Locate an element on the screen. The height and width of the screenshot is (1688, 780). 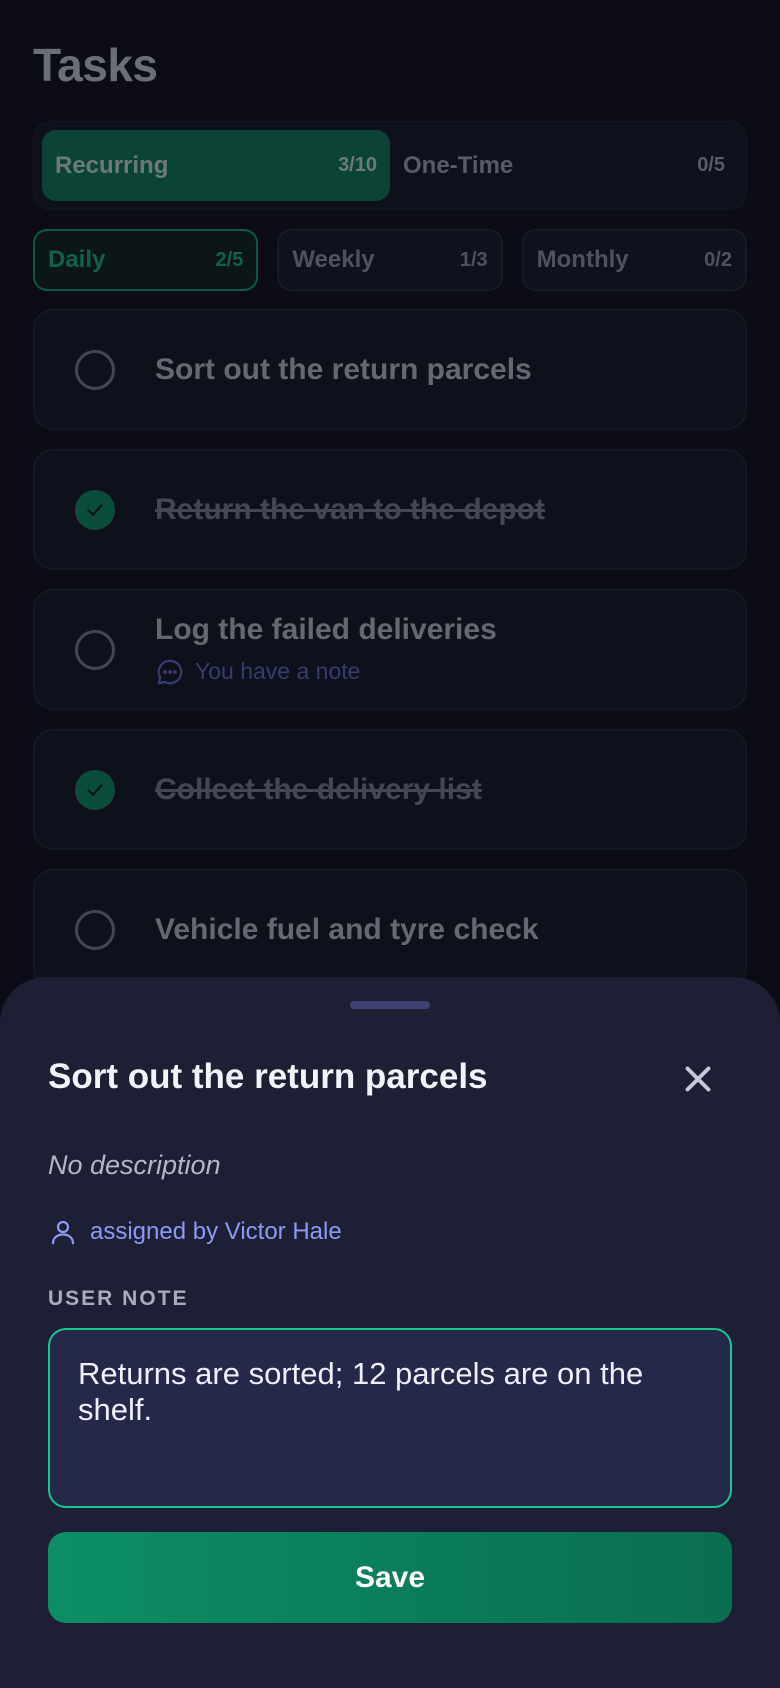
filter-label: Daily is located at coordinates (77, 259).